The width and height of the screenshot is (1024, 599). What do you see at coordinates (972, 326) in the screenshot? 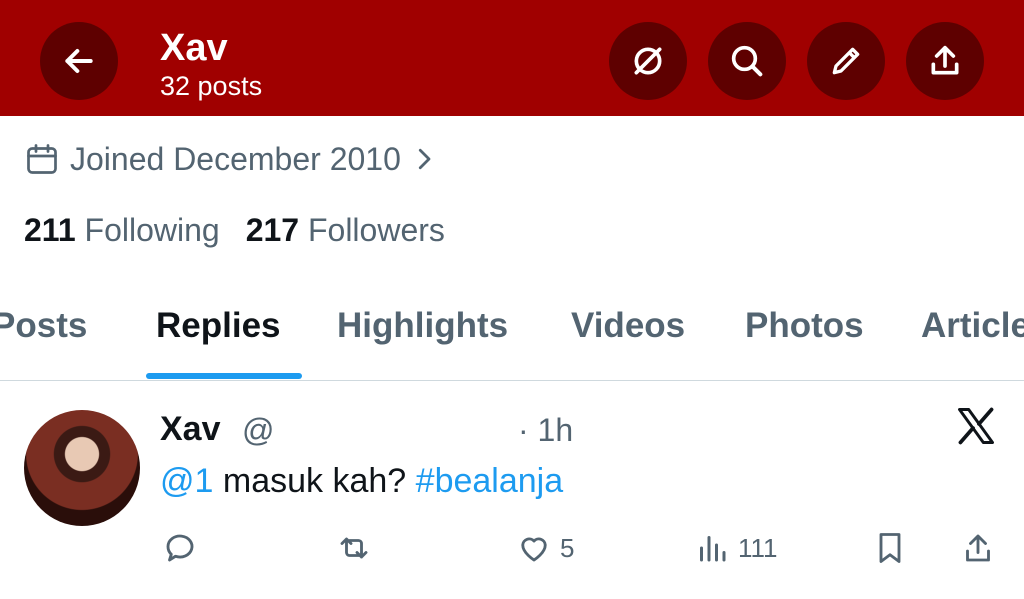
I see `tab-articles: Articles` at bounding box center [972, 326].